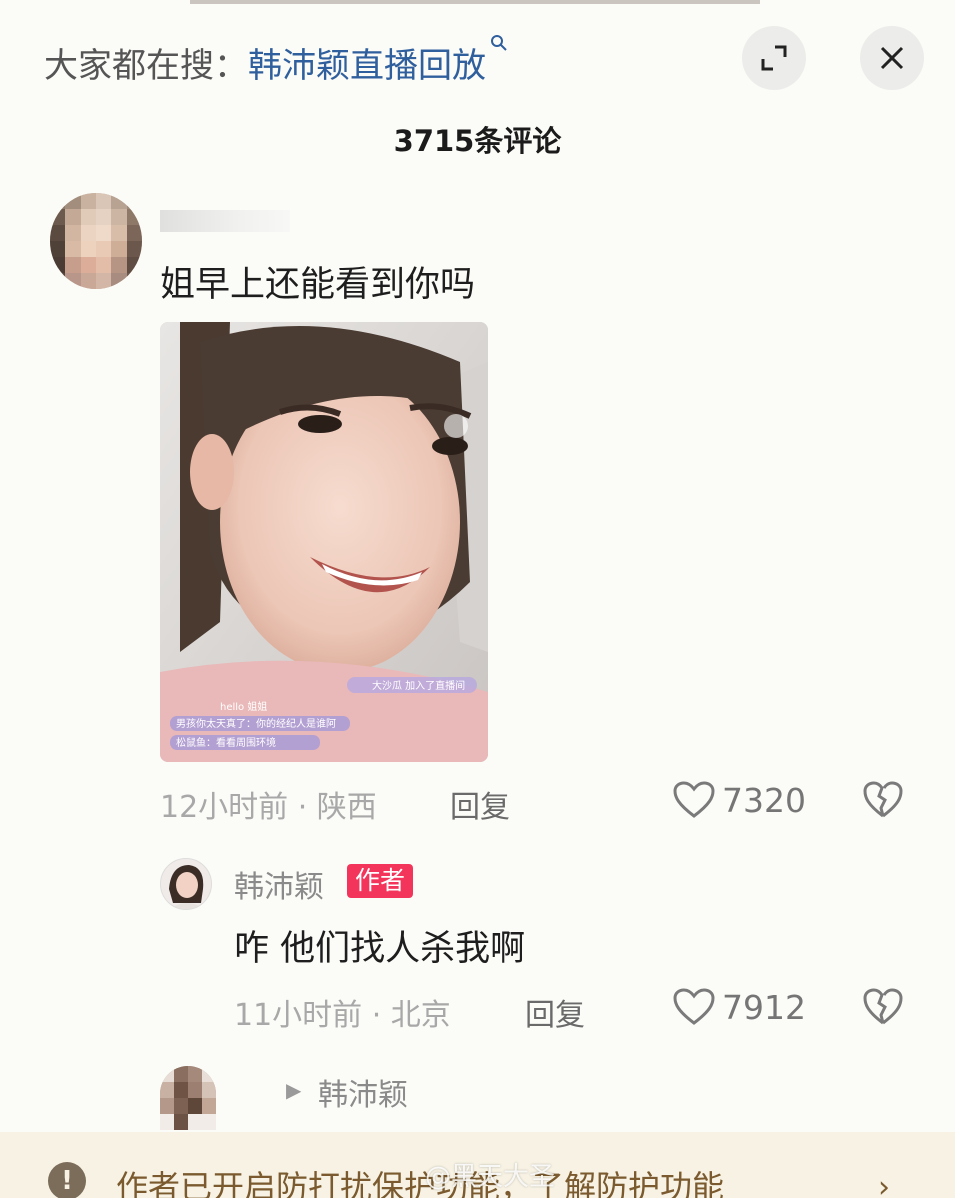 This screenshot has width=955, height=1198. Describe the element at coordinates (279, 884) in the screenshot. I see `reply-username: 韩沛颖` at that location.